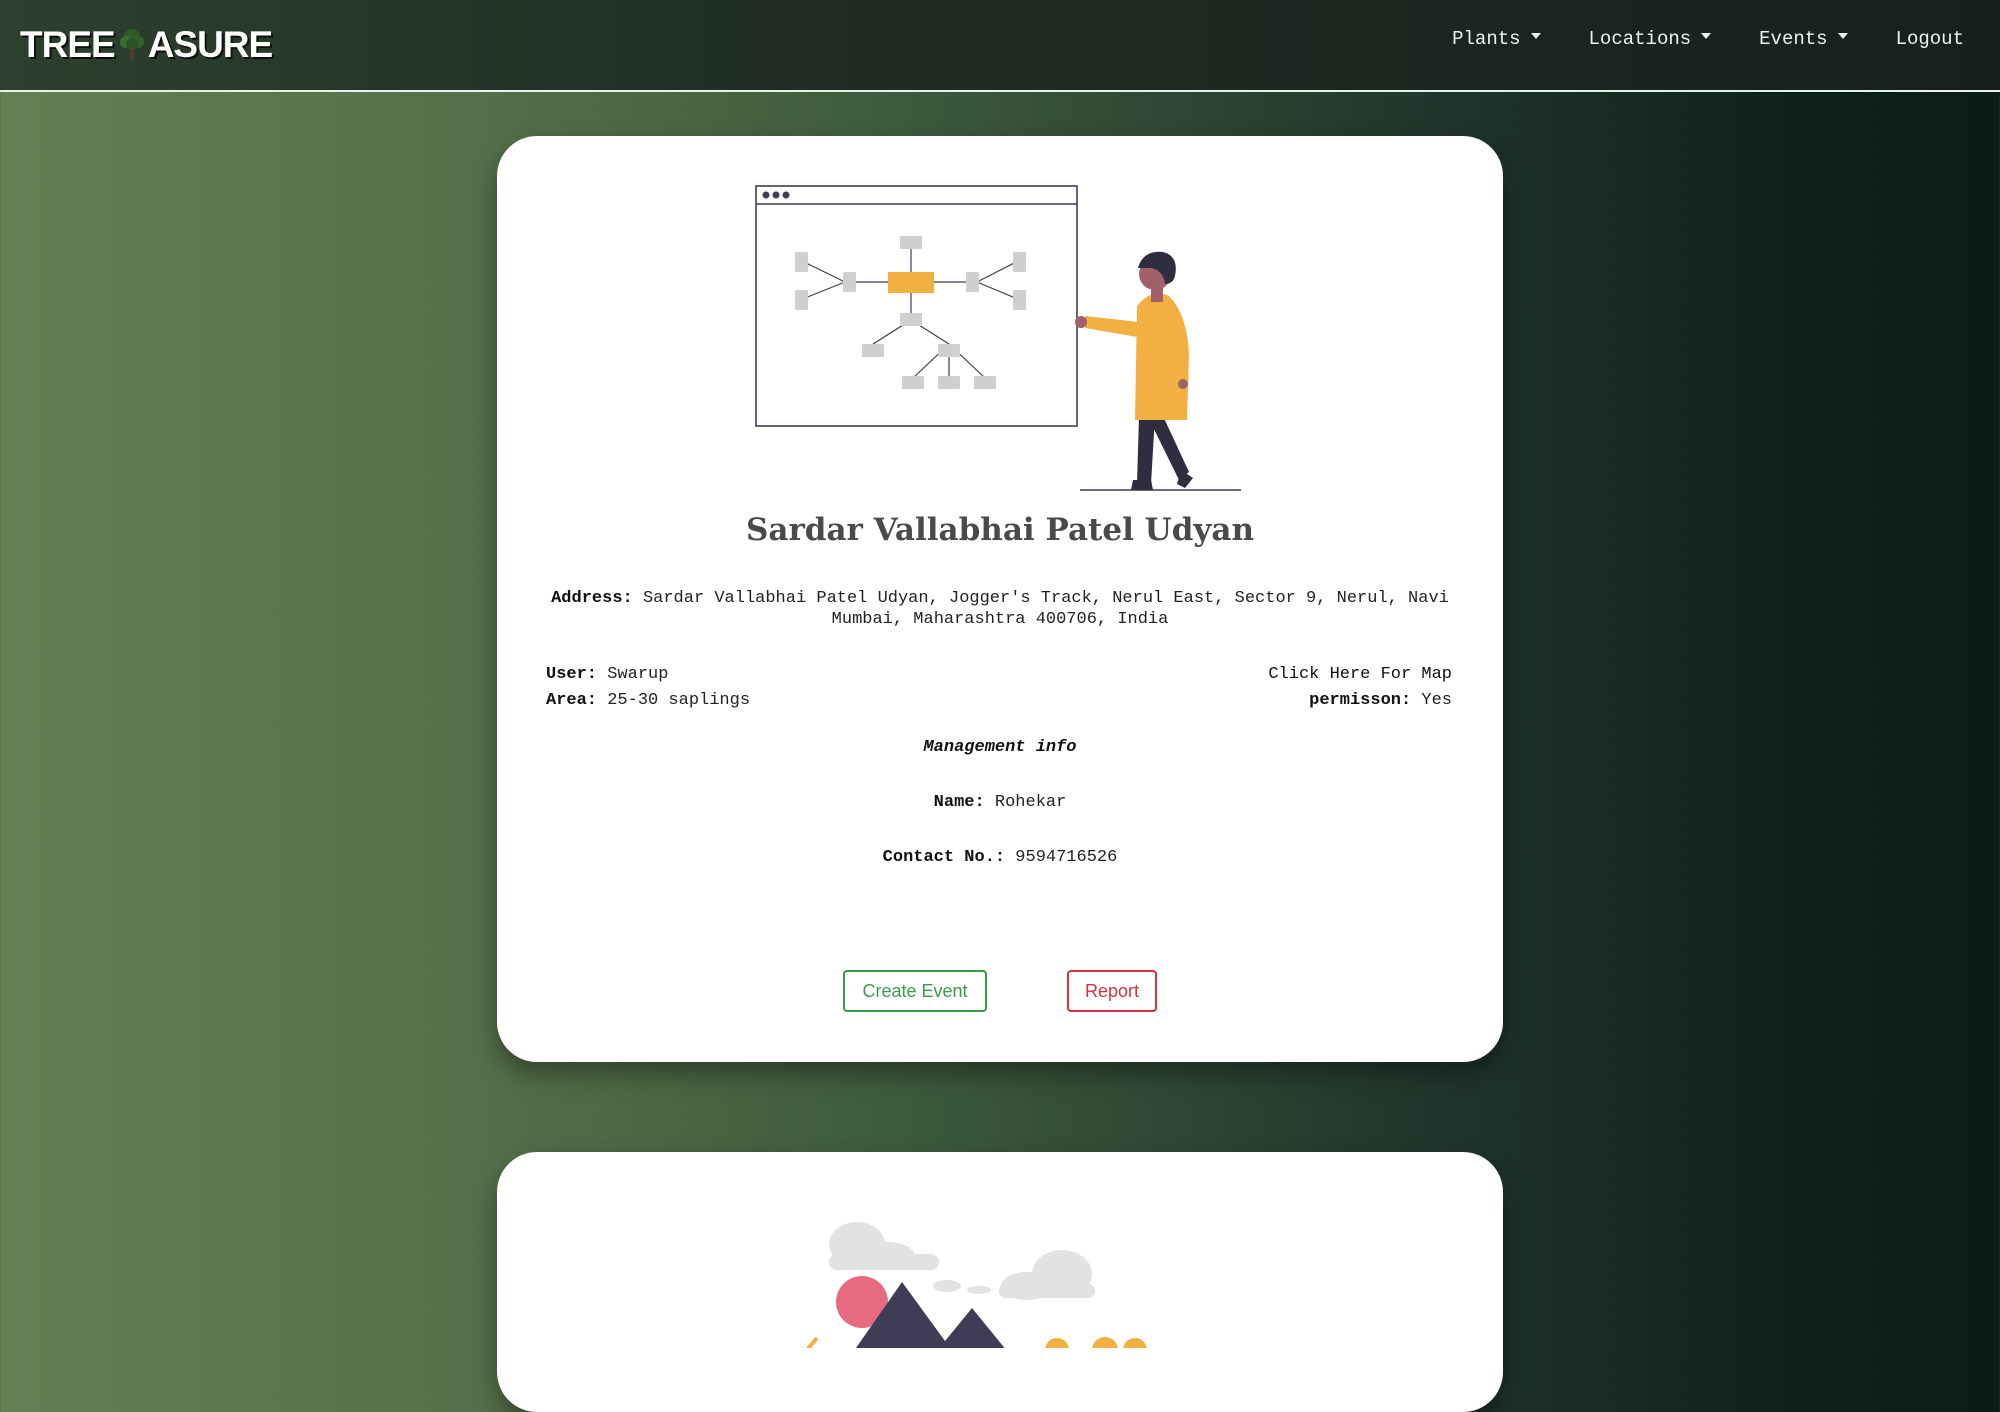  Describe the element at coordinates (131, 45) in the screenshot. I see `tree-icon` at that location.